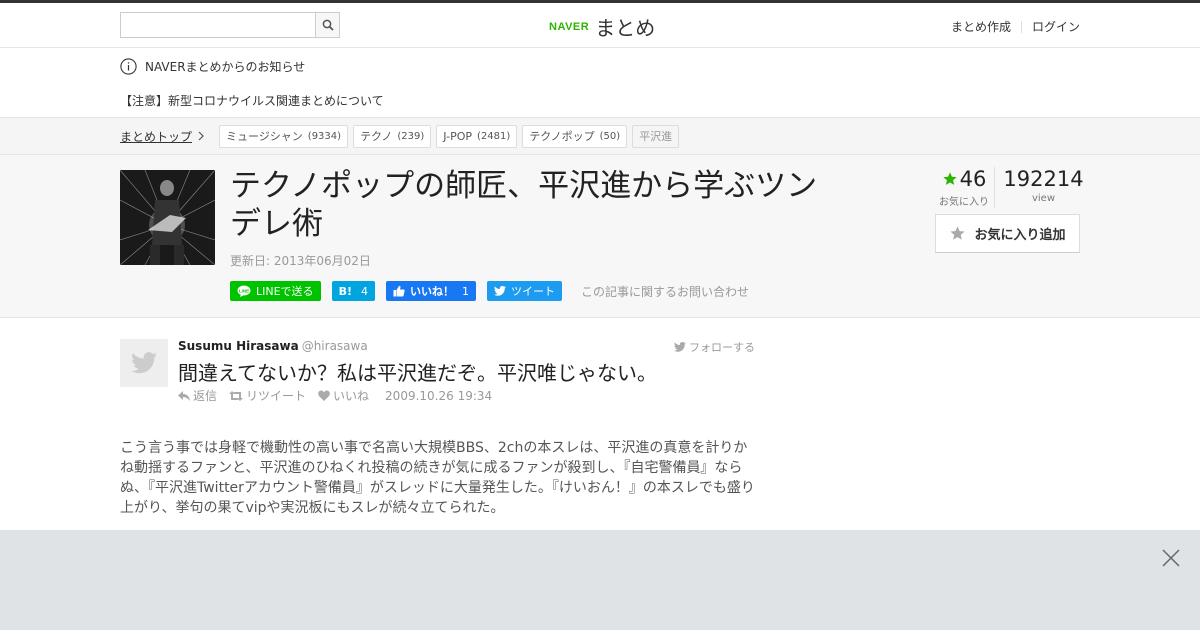 This screenshot has width=1200, height=630. Describe the element at coordinates (345, 291) in the screenshot. I see `hatena-icon: B!` at that location.